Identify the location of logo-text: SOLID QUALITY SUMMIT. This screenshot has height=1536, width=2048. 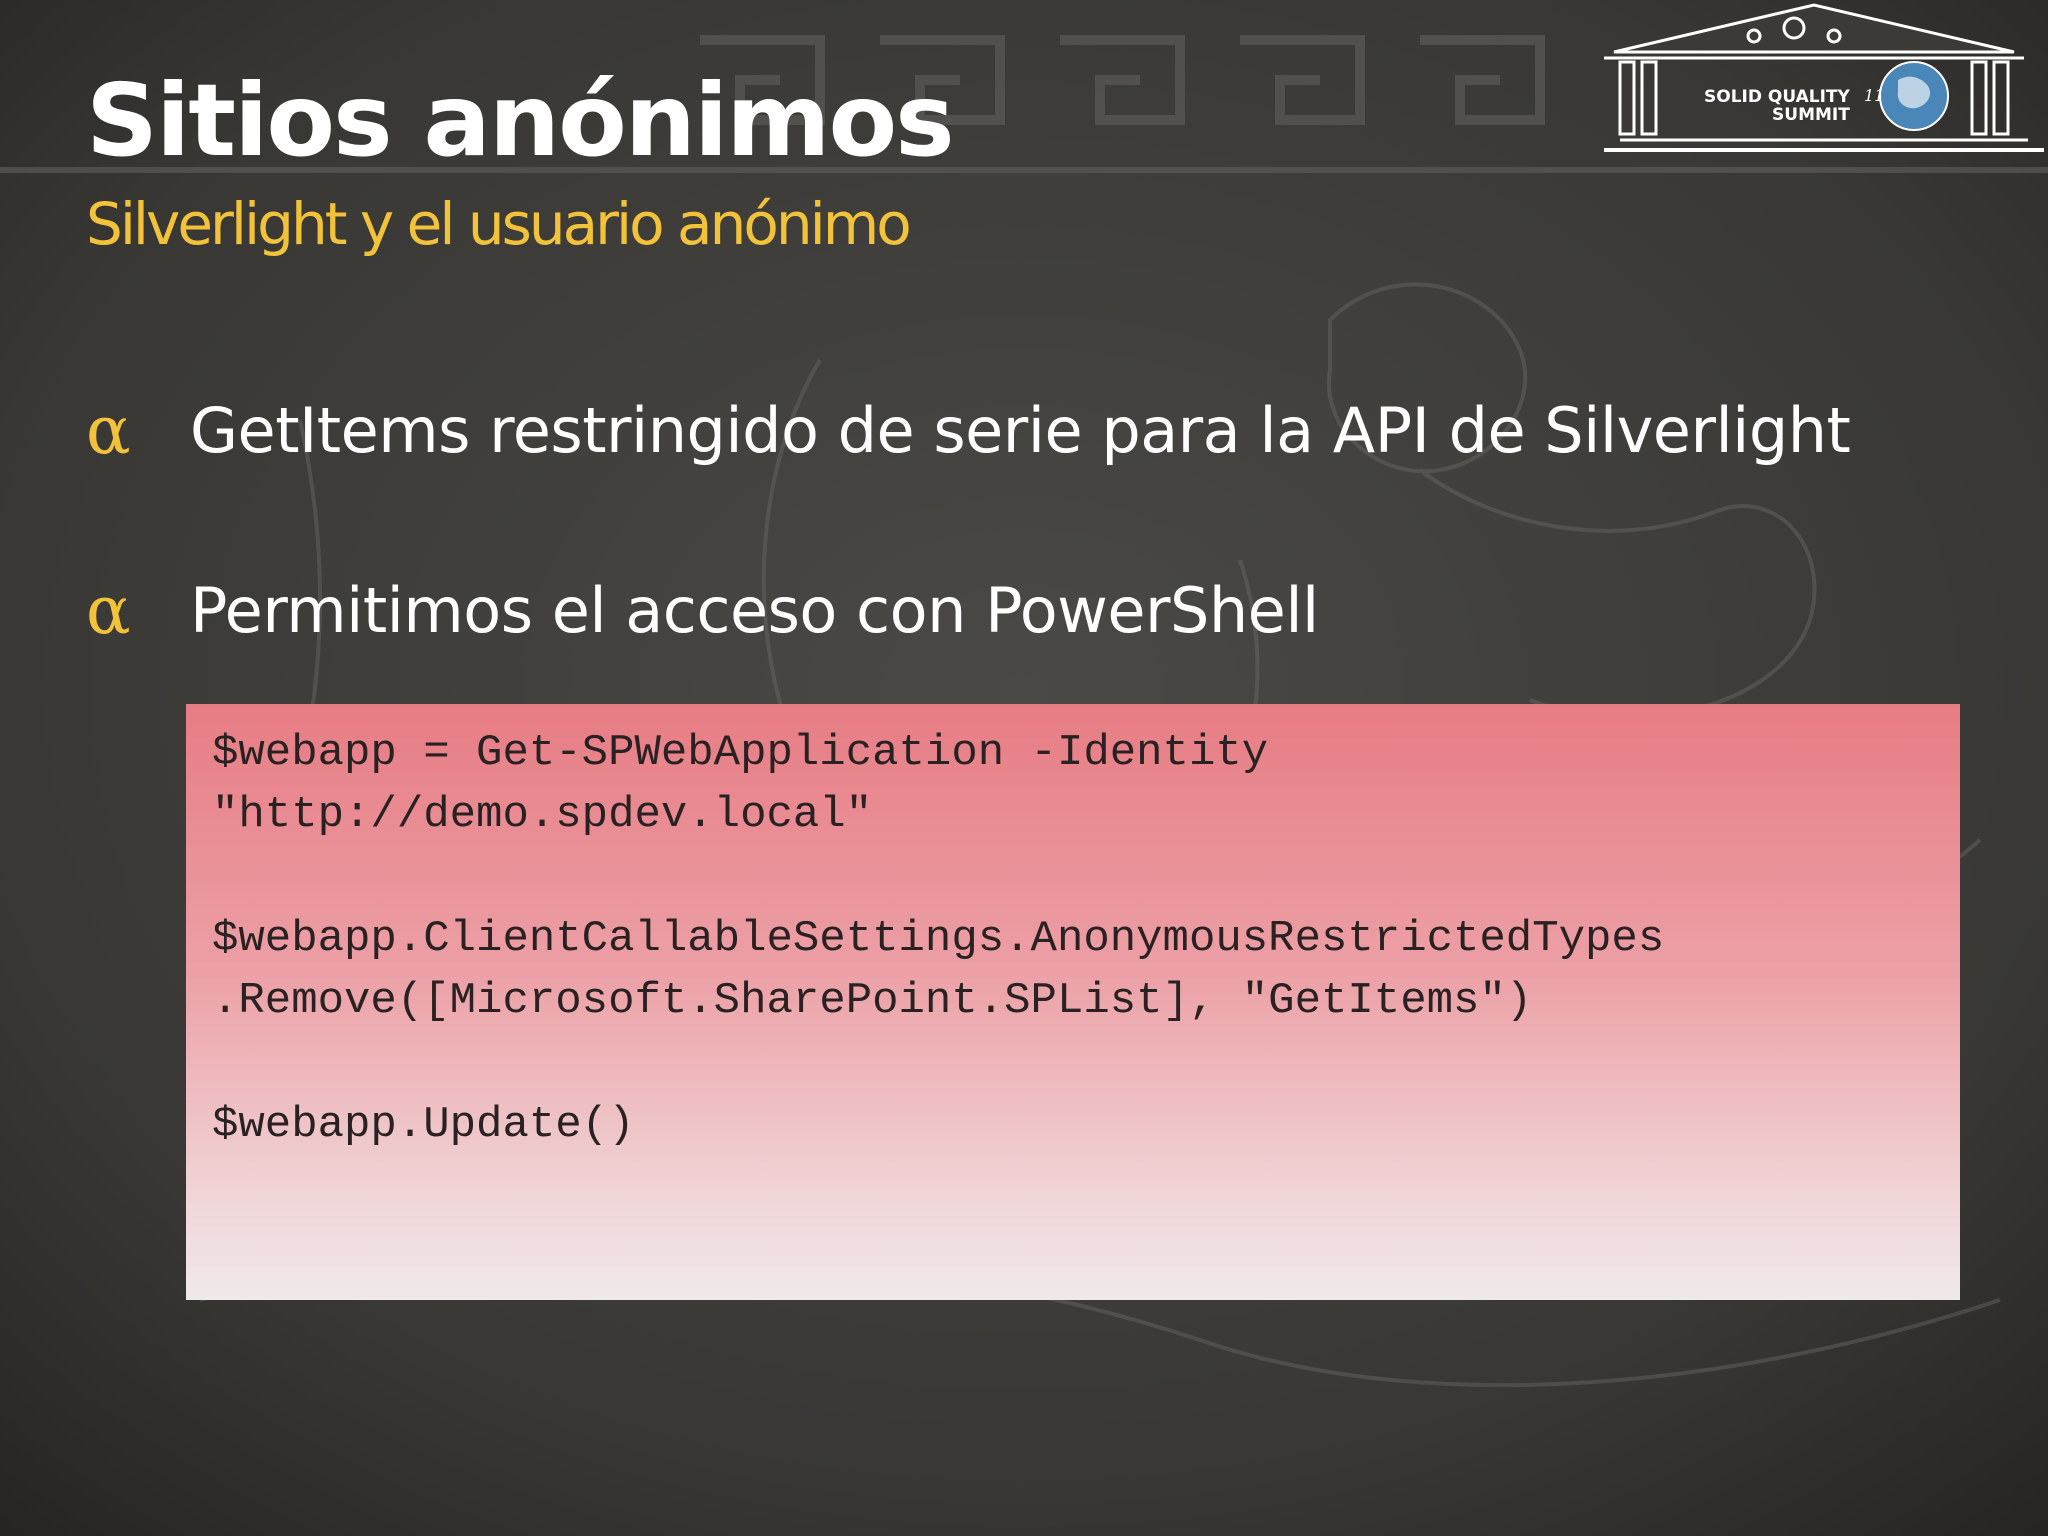
(1777, 106).